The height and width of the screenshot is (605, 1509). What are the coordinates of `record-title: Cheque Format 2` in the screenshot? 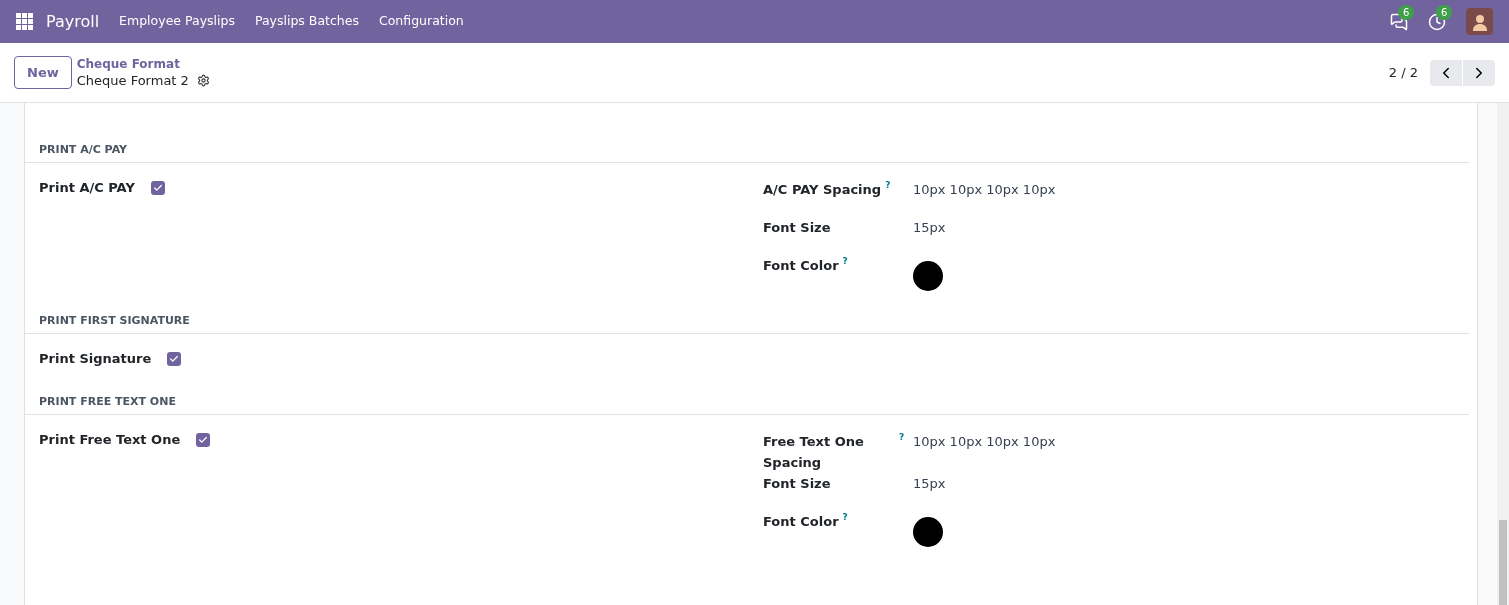 It's located at (132, 80).